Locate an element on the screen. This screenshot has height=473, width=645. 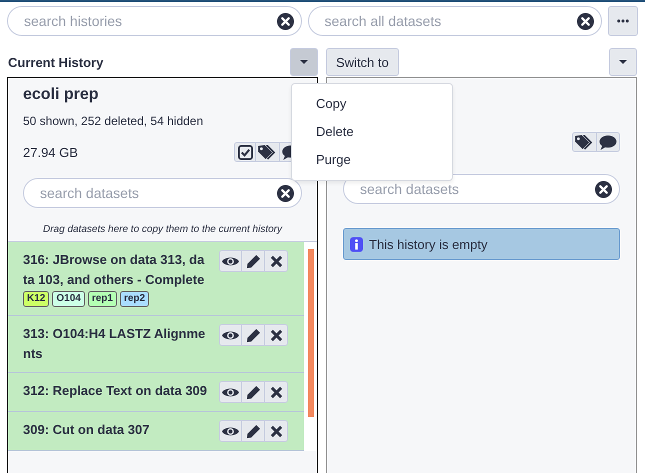
empty-message: This history is empty is located at coordinates (481, 244).